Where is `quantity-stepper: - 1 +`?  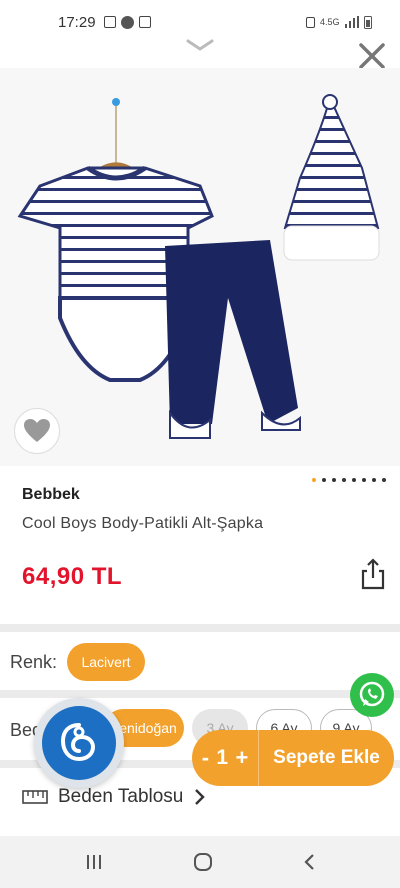
quantity-stepper: - 1 + is located at coordinates (225, 758).